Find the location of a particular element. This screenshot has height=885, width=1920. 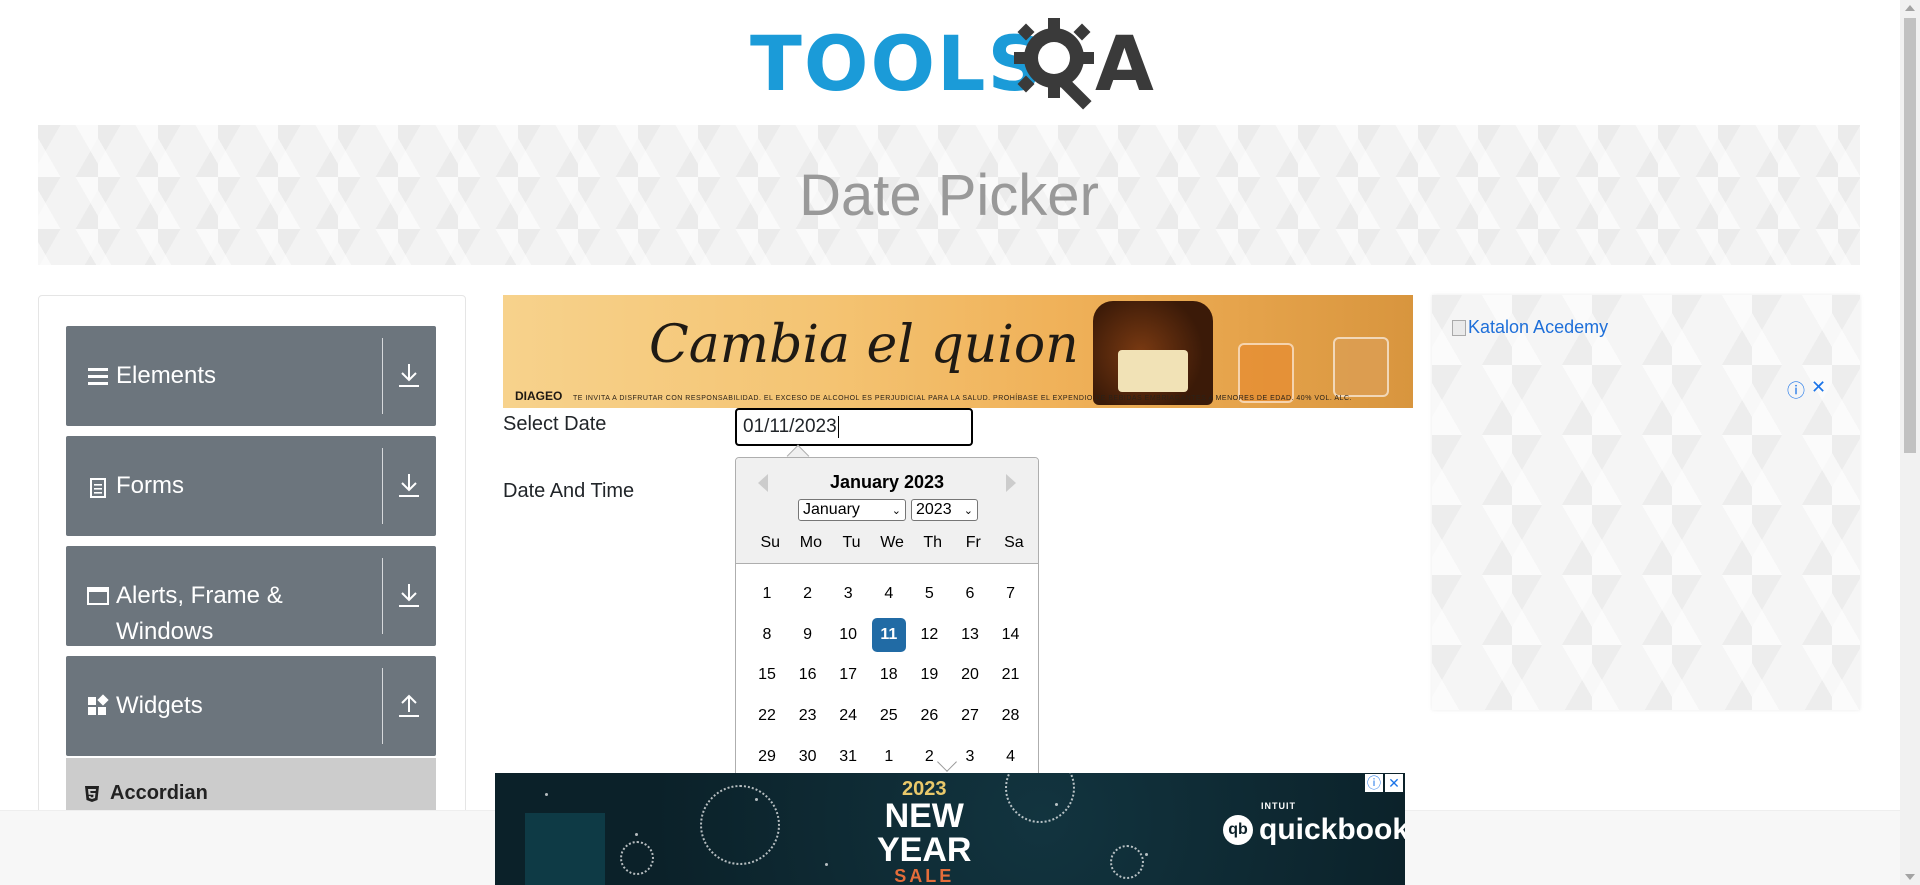

day-cell: 14 is located at coordinates (1011, 635).